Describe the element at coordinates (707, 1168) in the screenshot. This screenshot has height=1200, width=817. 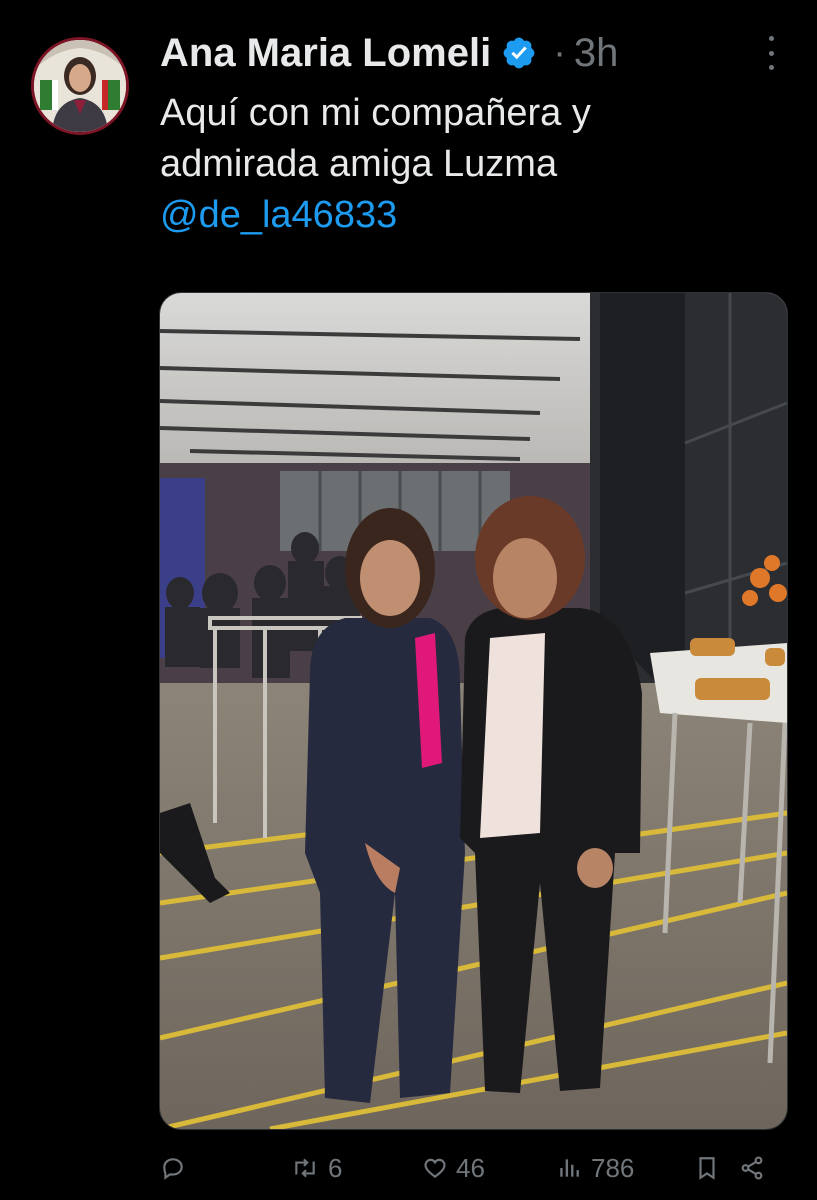
I see `bookmark-icon` at that location.